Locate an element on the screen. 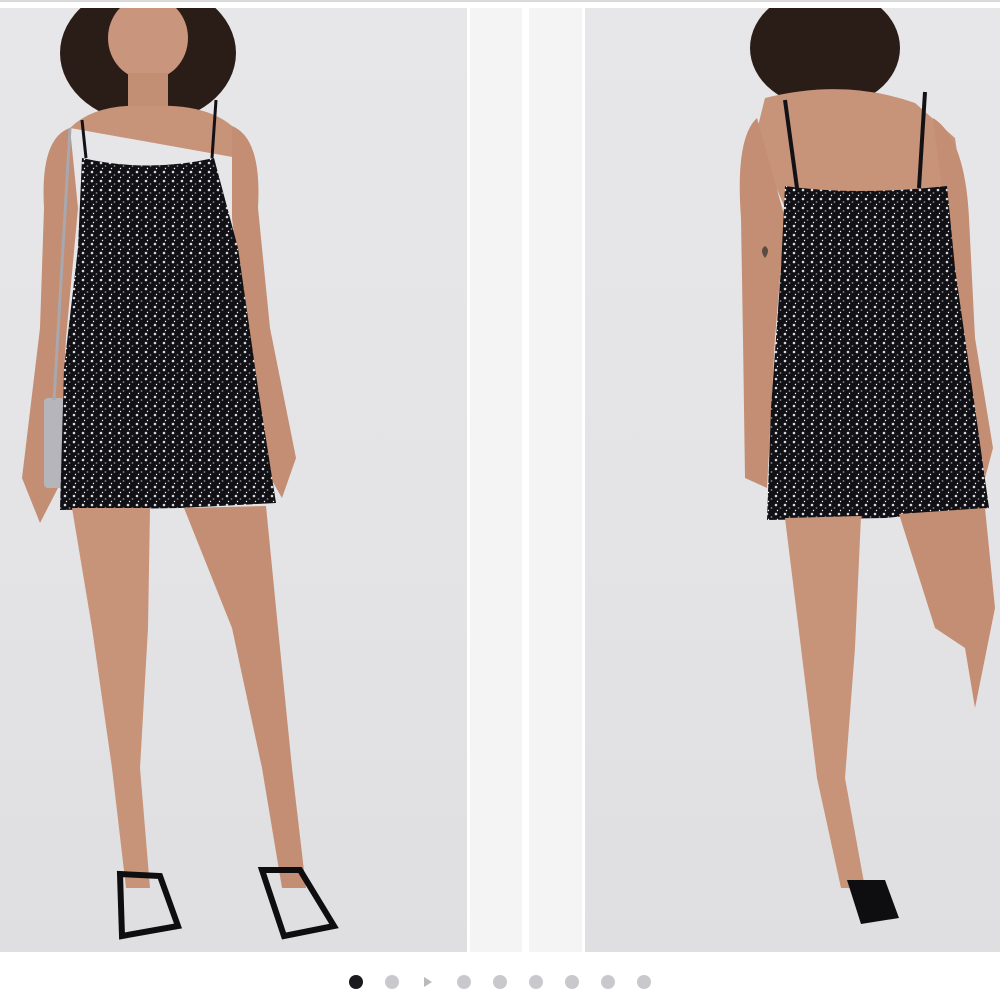  carousel-pagination is located at coordinates (500, 982).